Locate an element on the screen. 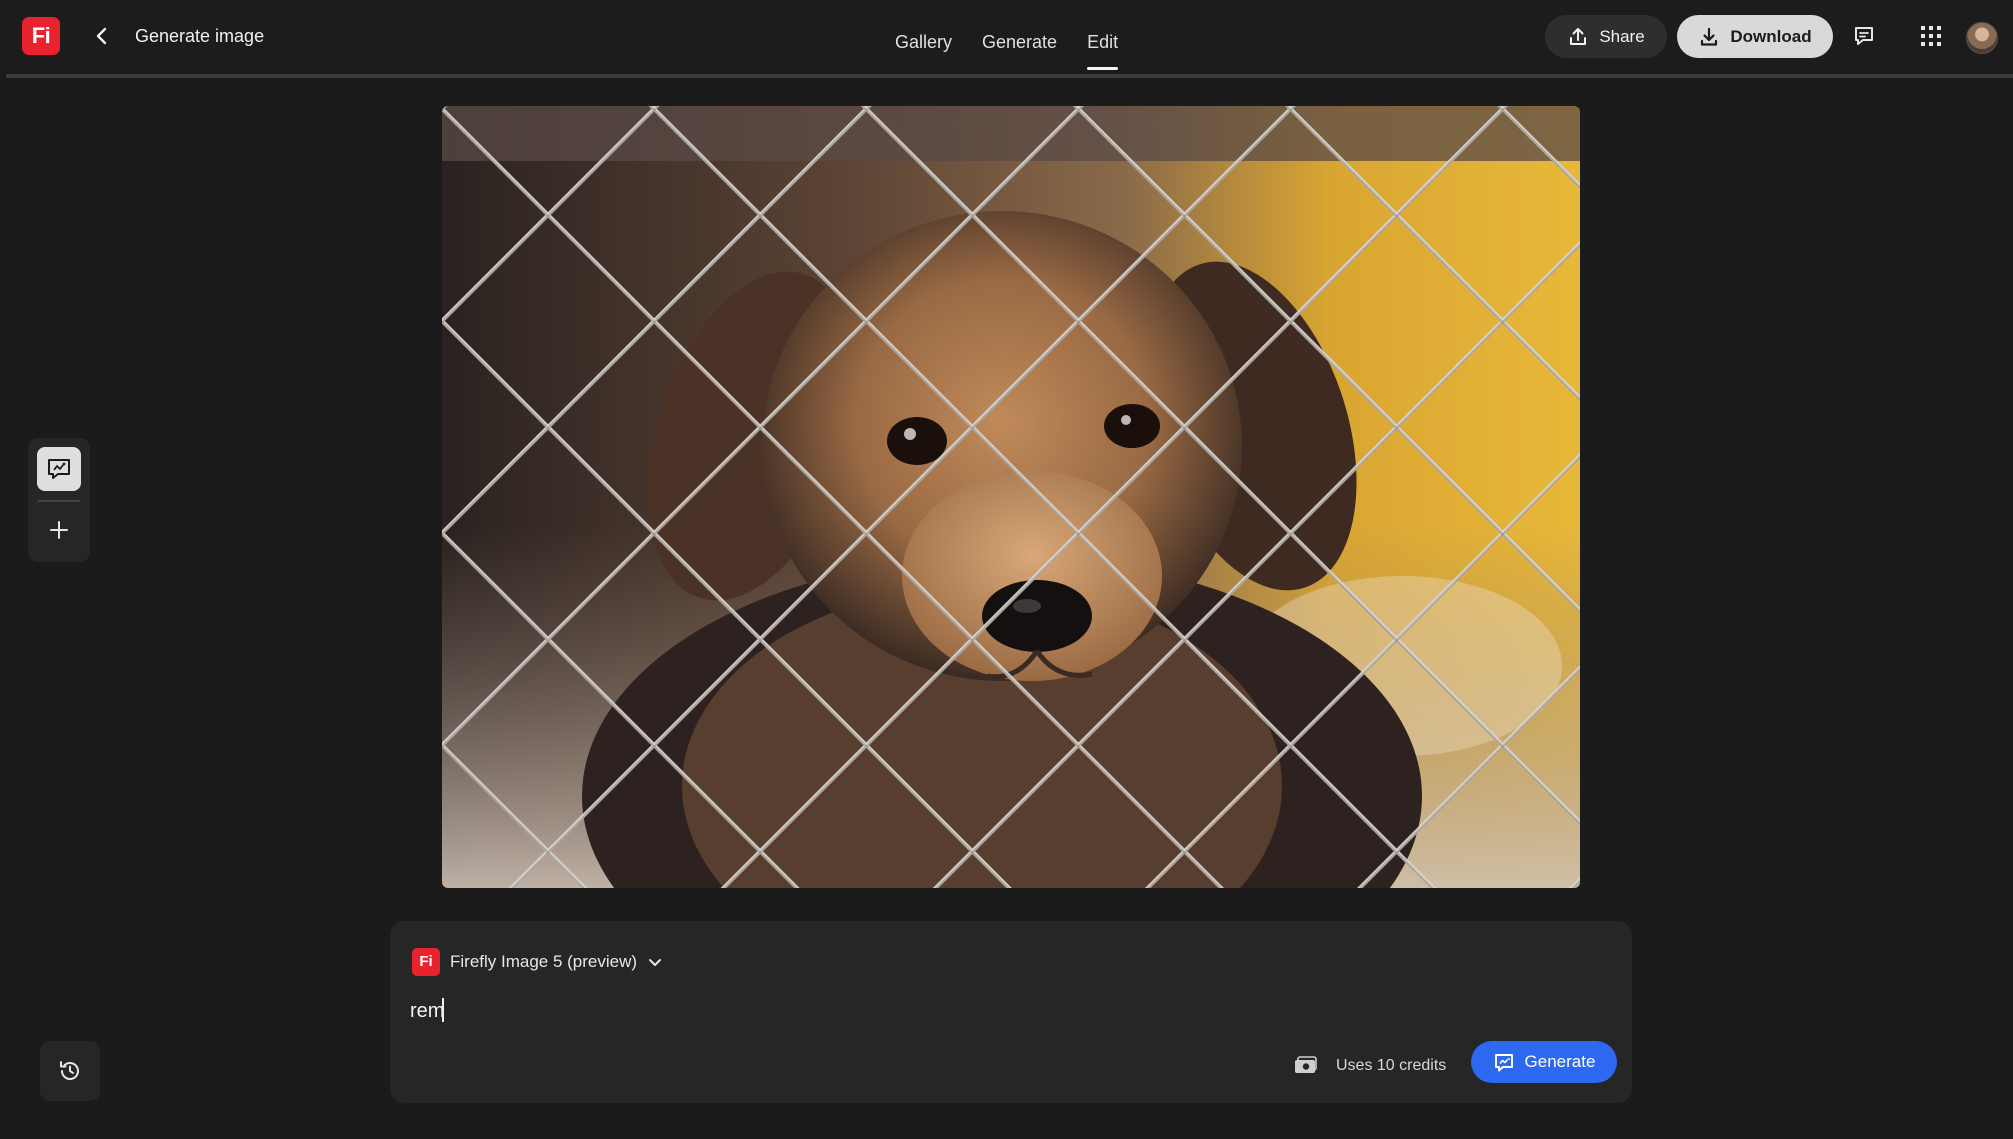  comment-icon is located at coordinates (1864, 36).